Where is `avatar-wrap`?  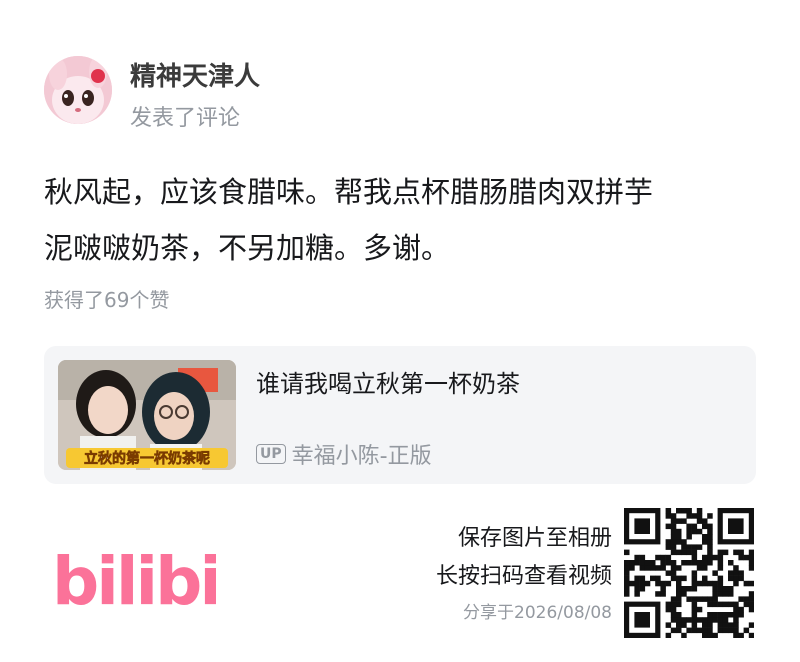
avatar-wrap is located at coordinates (78, 90).